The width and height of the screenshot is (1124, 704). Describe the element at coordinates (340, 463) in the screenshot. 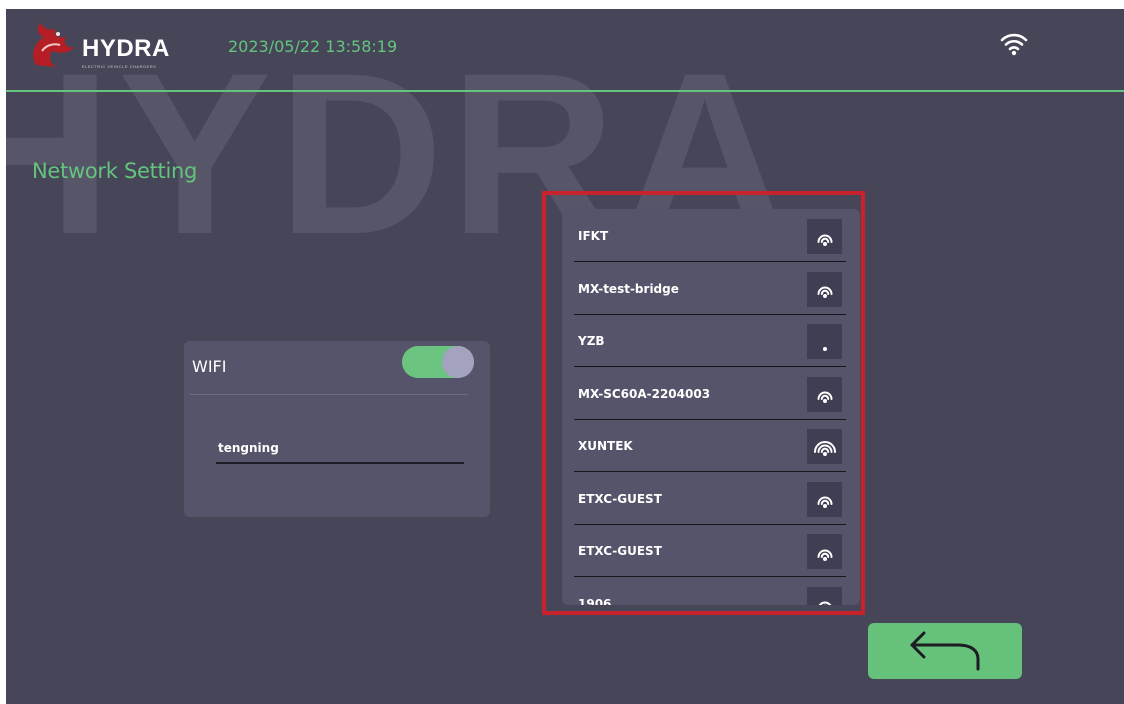

I see `connected-network-underline` at that location.